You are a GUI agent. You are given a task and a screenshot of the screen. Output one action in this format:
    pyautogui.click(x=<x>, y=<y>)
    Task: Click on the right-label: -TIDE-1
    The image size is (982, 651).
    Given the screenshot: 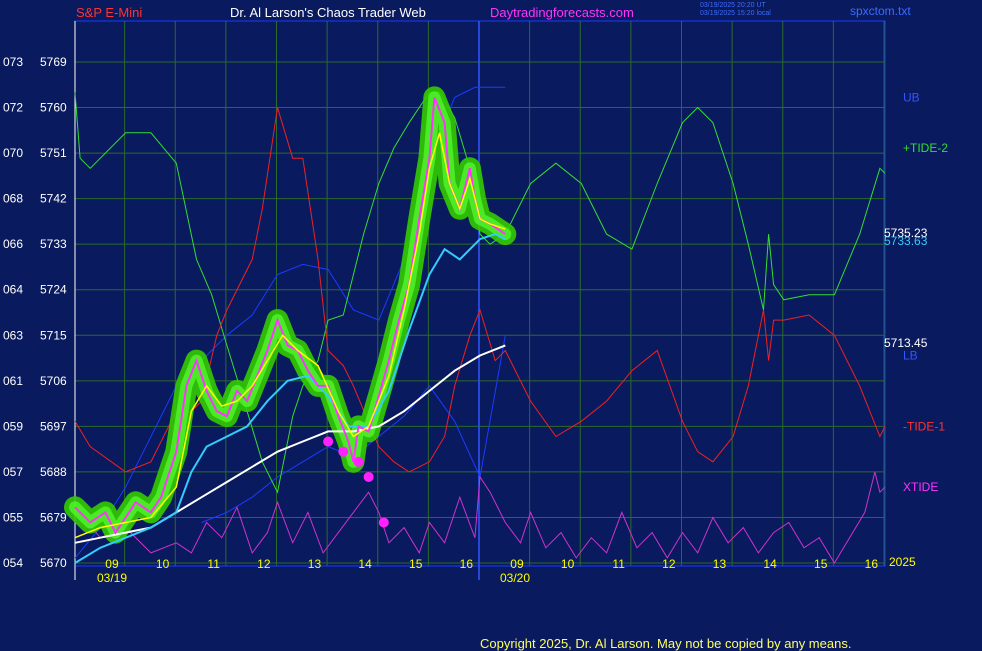 What is the action you would take?
    pyautogui.click(x=924, y=426)
    